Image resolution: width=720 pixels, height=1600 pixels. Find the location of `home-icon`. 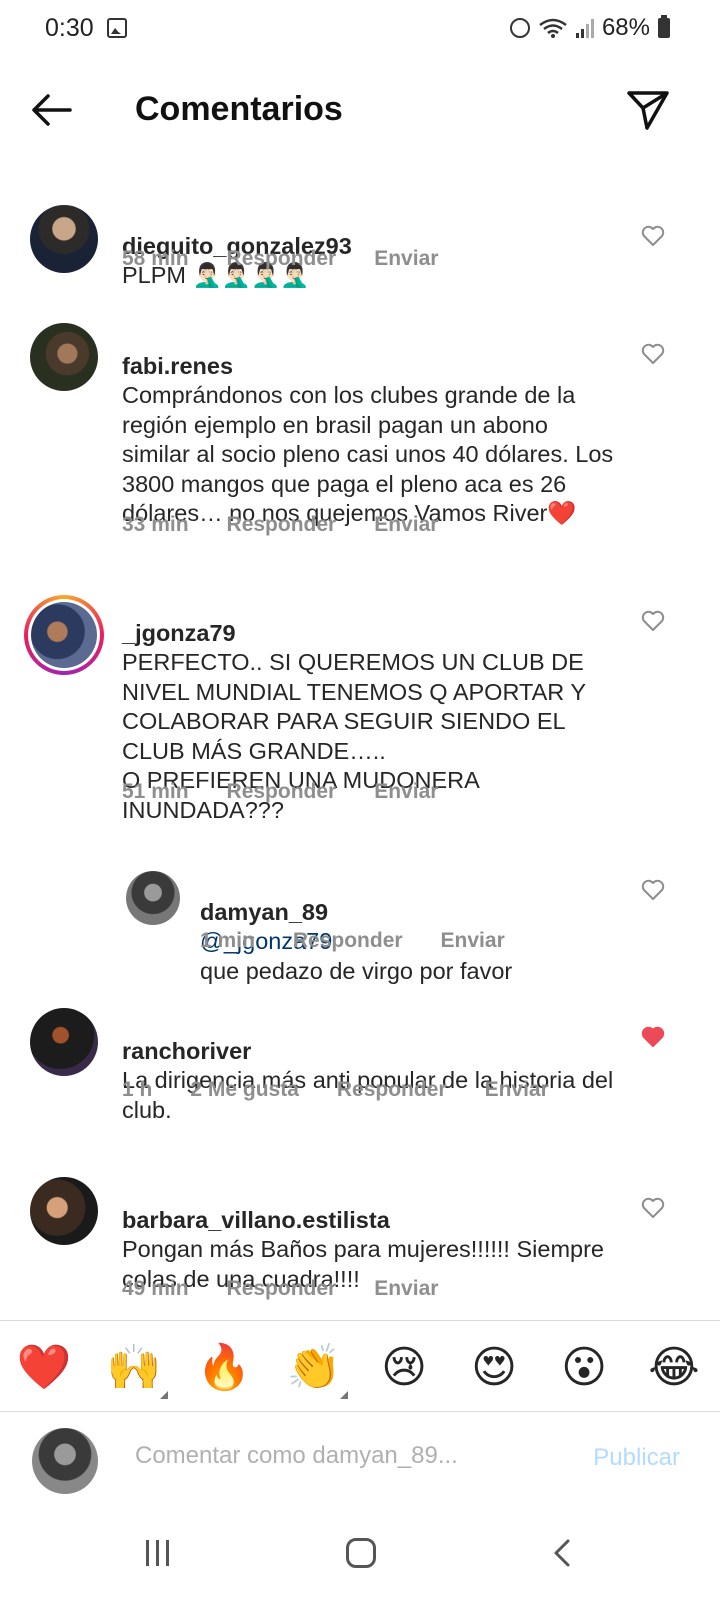

home-icon is located at coordinates (361, 1553).